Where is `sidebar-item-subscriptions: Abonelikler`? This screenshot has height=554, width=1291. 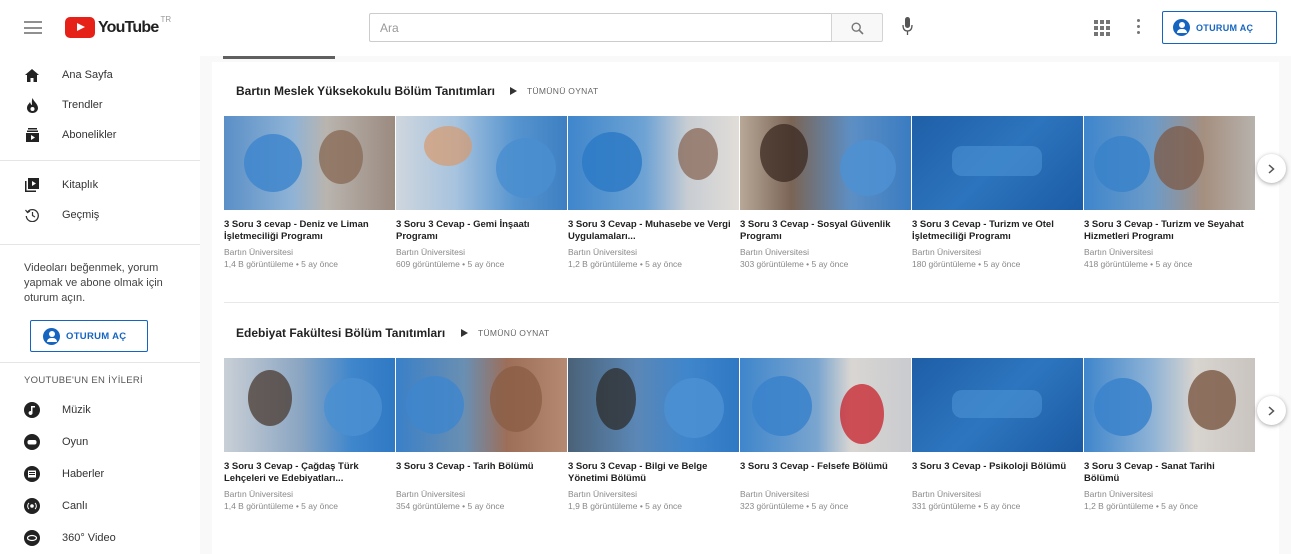 sidebar-item-subscriptions: Abonelikler is located at coordinates (100, 135).